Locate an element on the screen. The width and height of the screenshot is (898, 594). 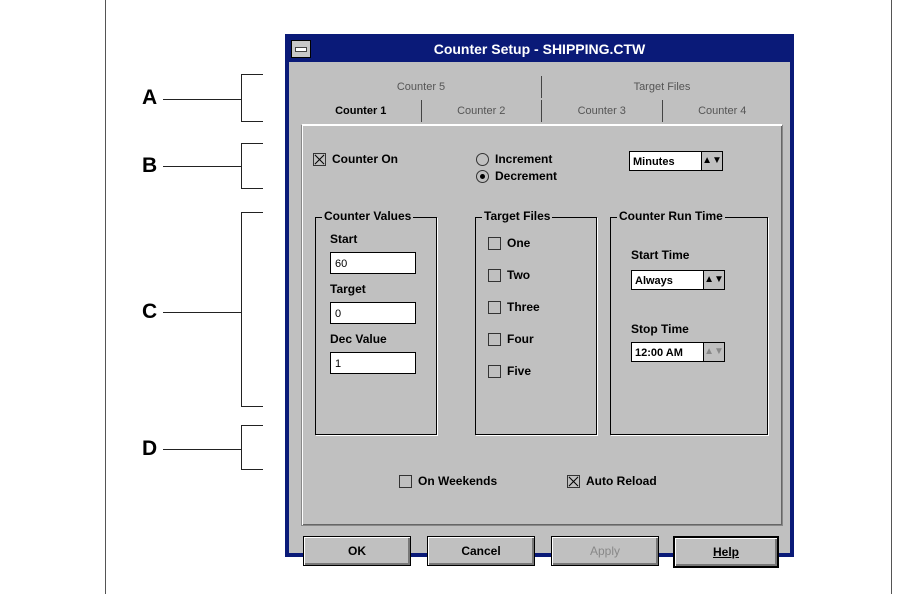
stop-time-dropdown-arrow-icon: ▲▼ is located at coordinates (713, 352).